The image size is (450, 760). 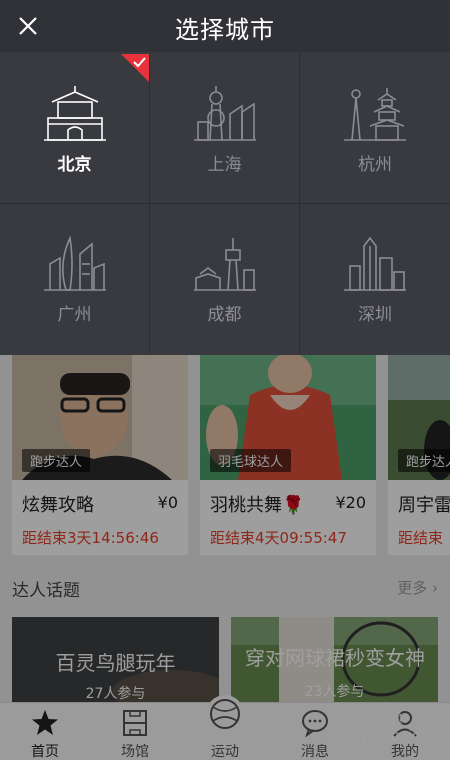 I want to click on hangzhou-pagoda-icon, so click(x=375, y=114).